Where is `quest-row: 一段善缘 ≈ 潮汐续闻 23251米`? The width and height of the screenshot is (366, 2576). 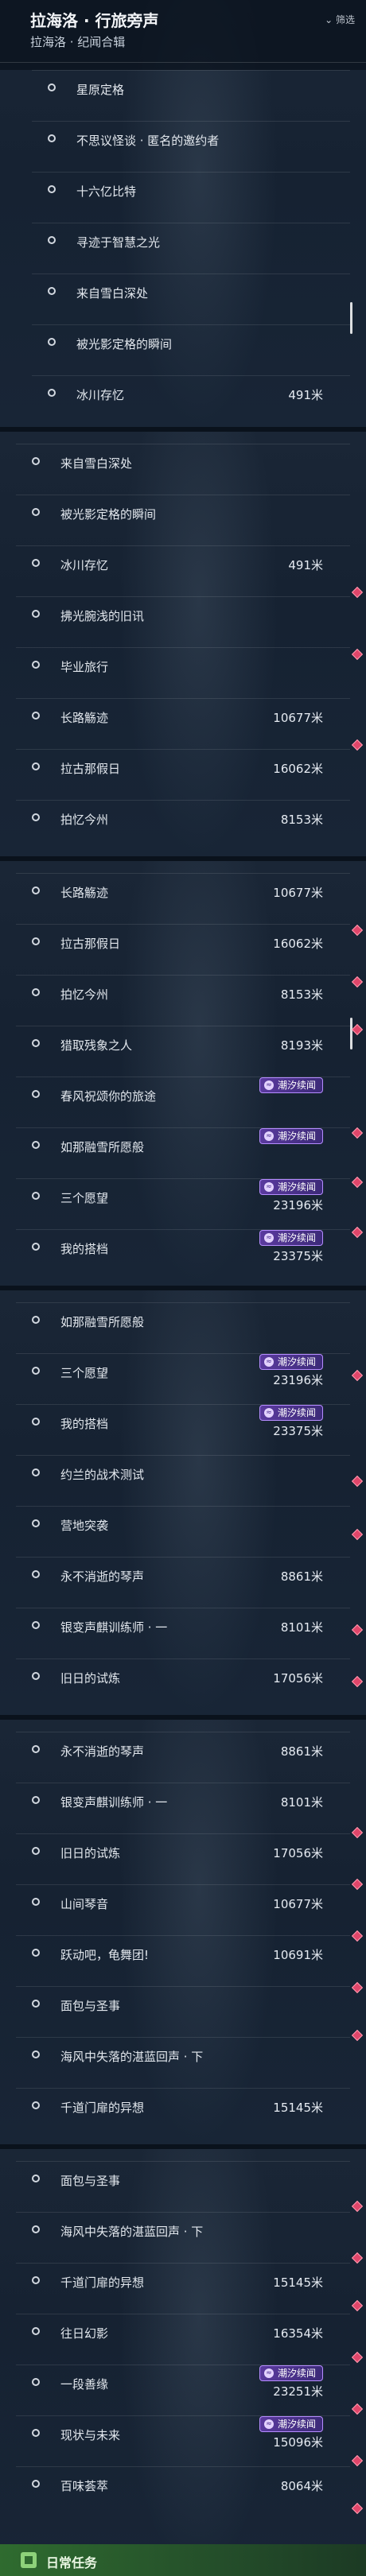 quest-row: 一段善缘 ≈ 潮汐续闻 23251米 is located at coordinates (183, 2383).